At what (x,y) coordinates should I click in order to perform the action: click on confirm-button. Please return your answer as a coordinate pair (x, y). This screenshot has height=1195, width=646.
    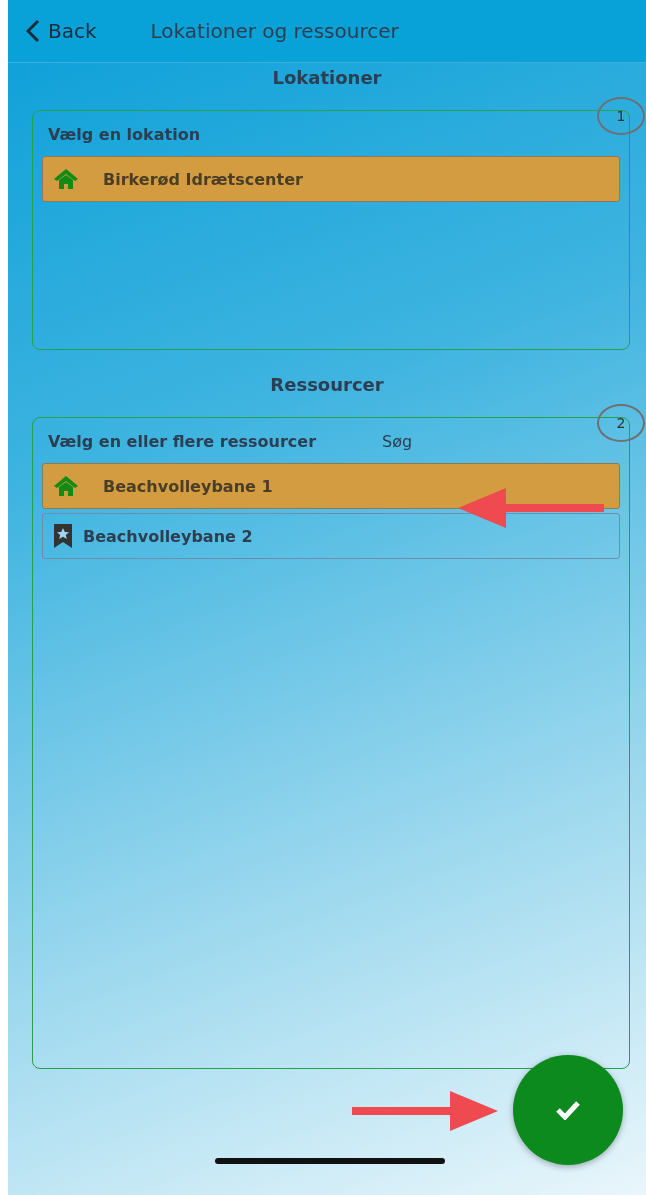
    Looking at the image, I should click on (568, 1110).